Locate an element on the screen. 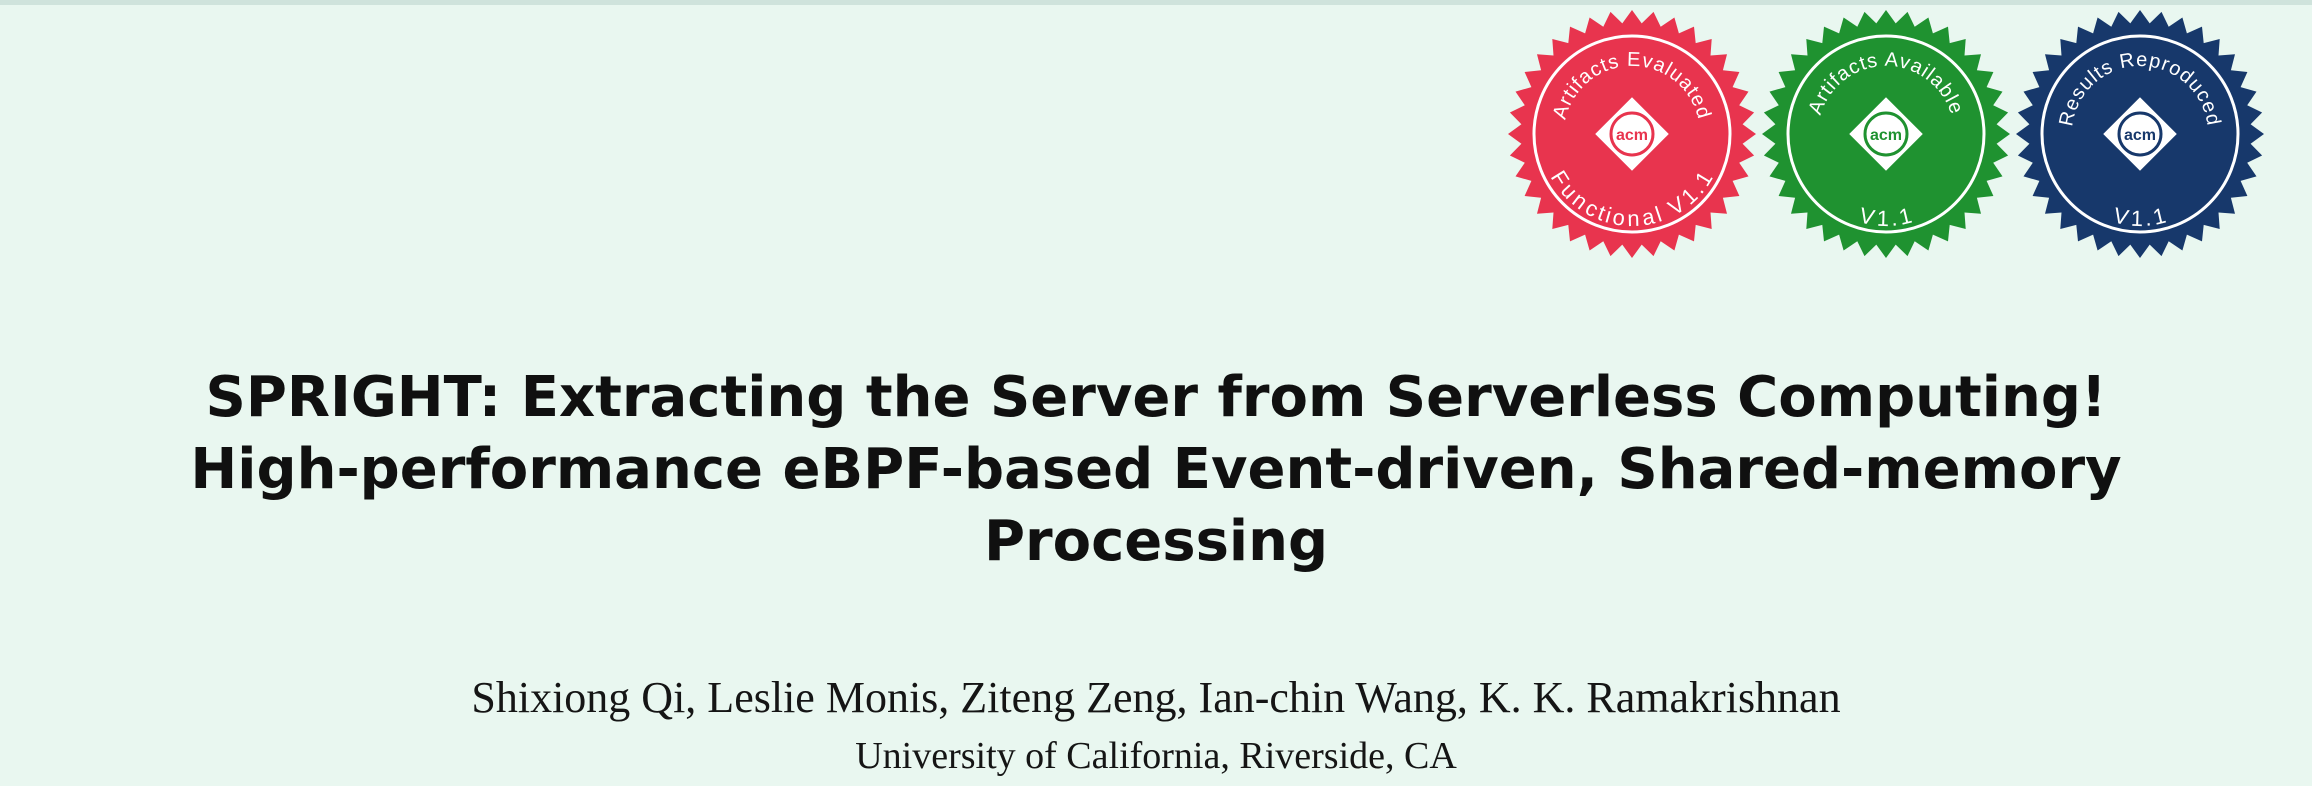  top-border is located at coordinates (1156, 2).